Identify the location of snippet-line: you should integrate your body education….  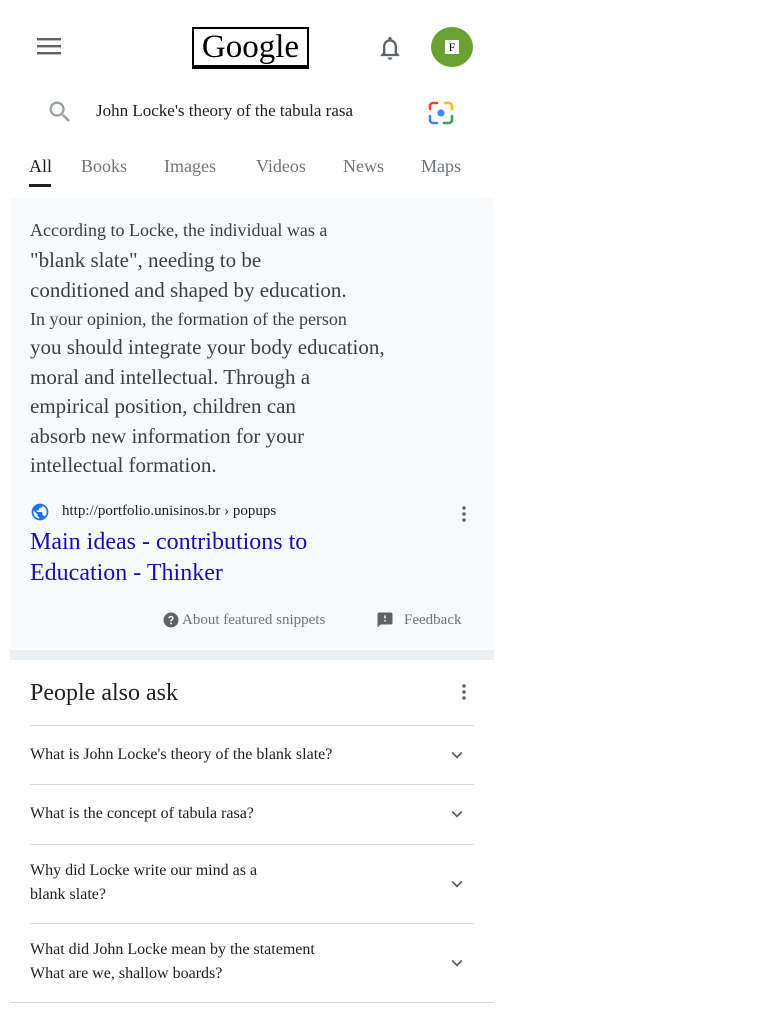
(207, 347).